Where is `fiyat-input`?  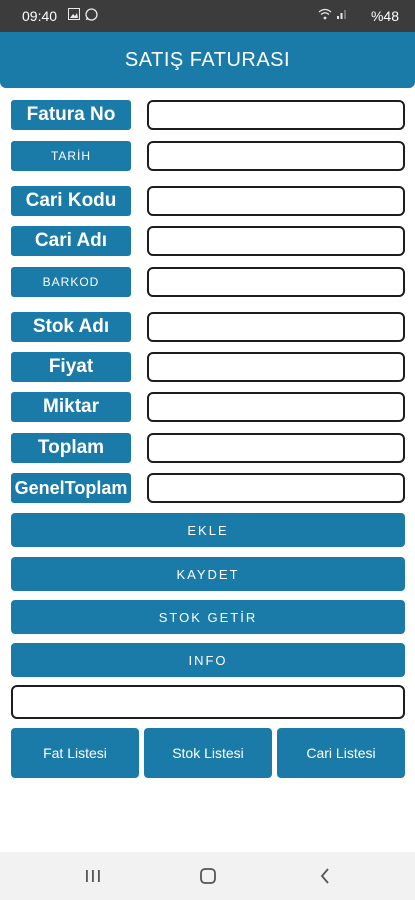
fiyat-input is located at coordinates (276, 367).